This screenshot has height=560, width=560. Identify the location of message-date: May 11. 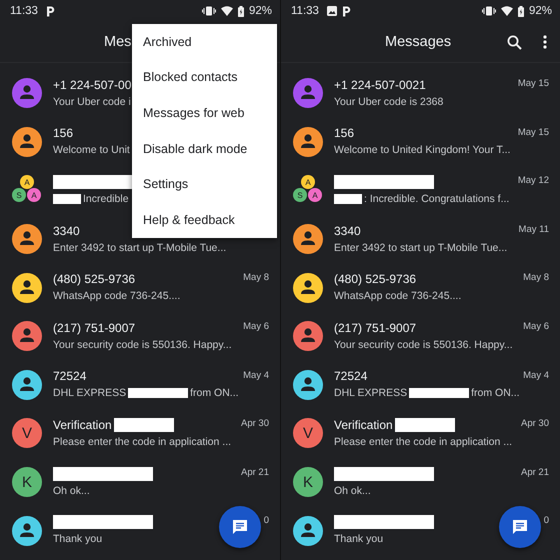
(533, 229).